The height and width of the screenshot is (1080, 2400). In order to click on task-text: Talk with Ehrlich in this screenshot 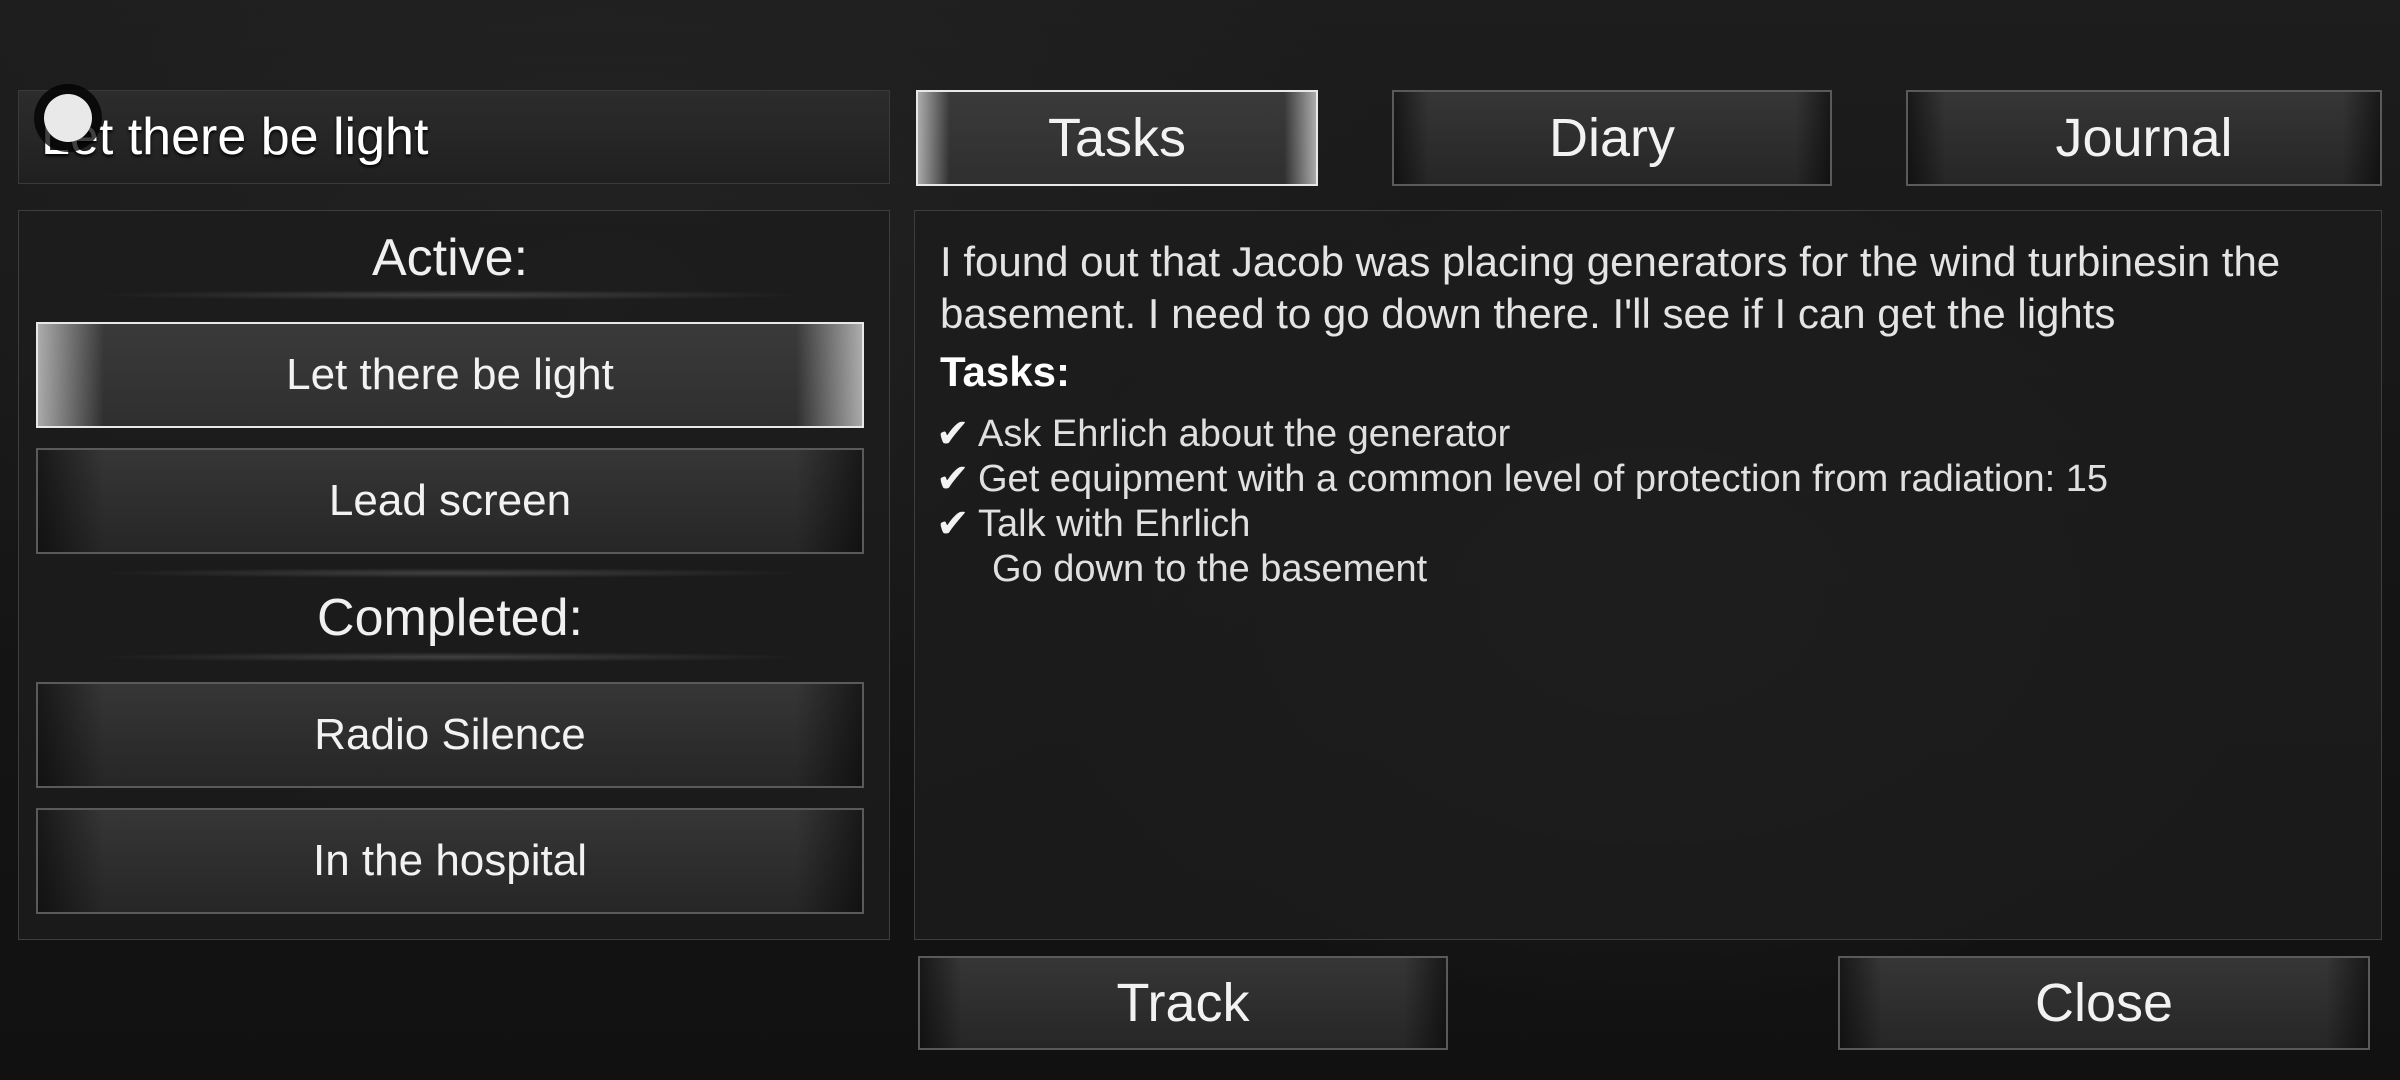, I will do `click(1114, 524)`.